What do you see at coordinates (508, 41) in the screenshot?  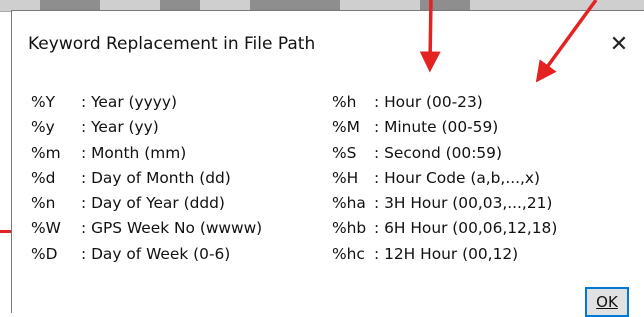 I see `annotation-arrows` at bounding box center [508, 41].